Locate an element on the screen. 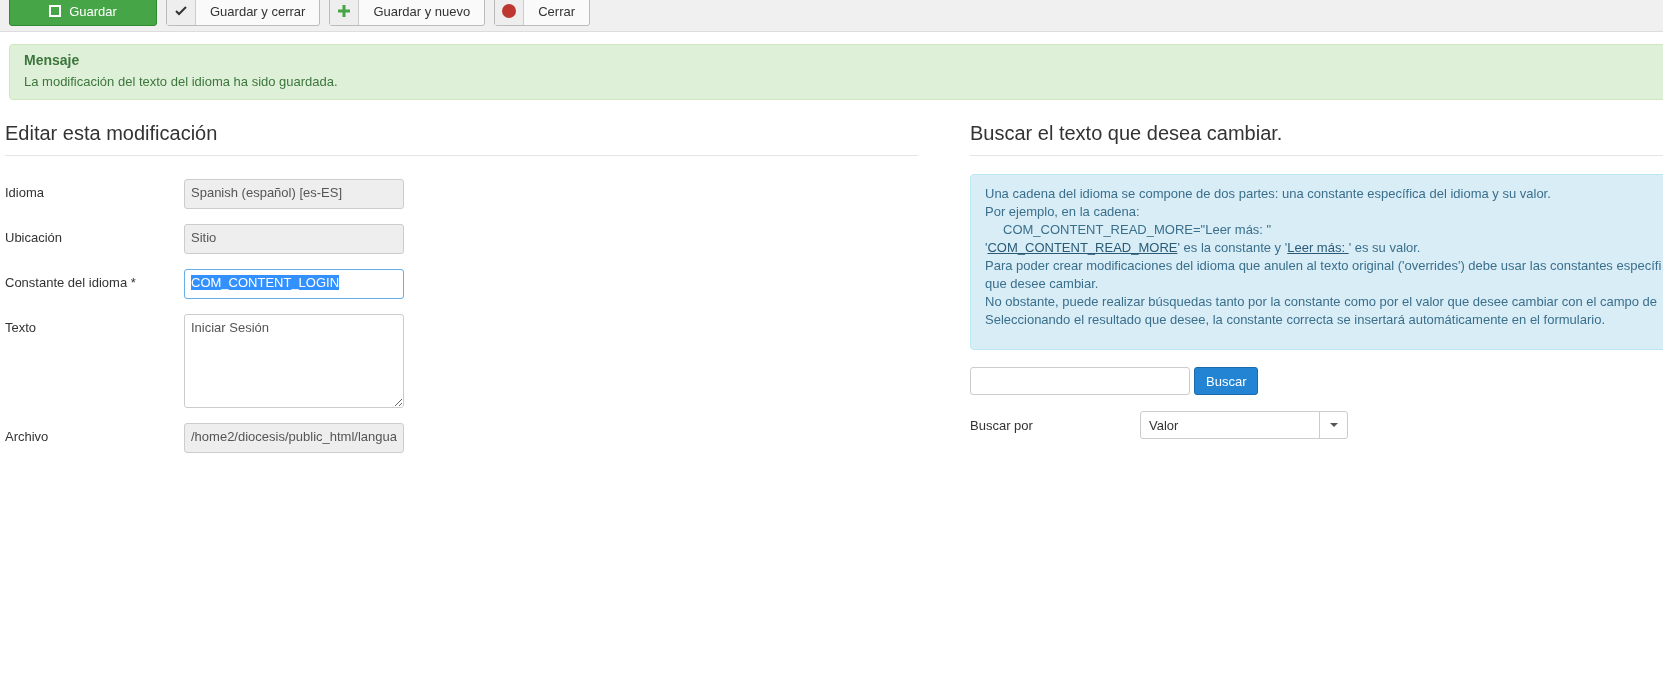 The width and height of the screenshot is (1663, 677). caret-icon is located at coordinates (1333, 425).